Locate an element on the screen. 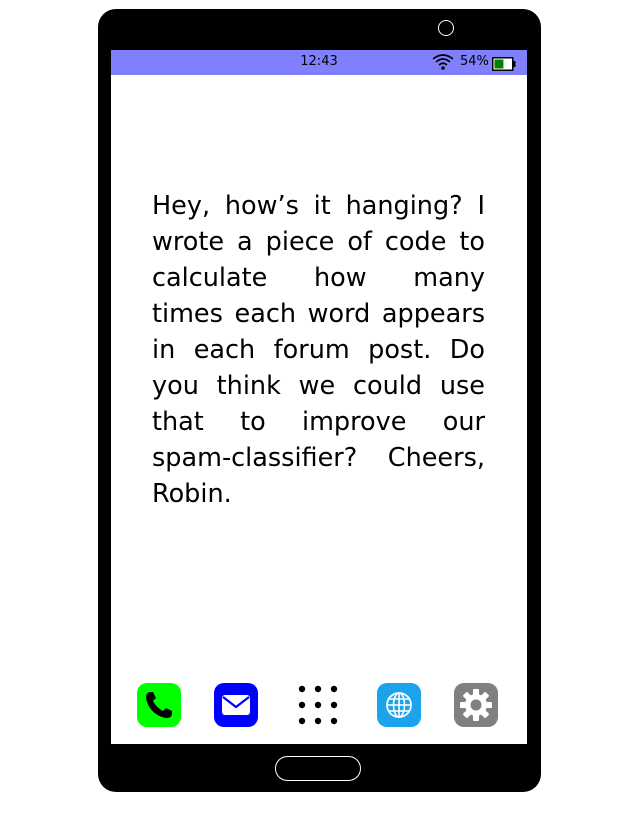  dock-settings-app is located at coordinates (476, 705).